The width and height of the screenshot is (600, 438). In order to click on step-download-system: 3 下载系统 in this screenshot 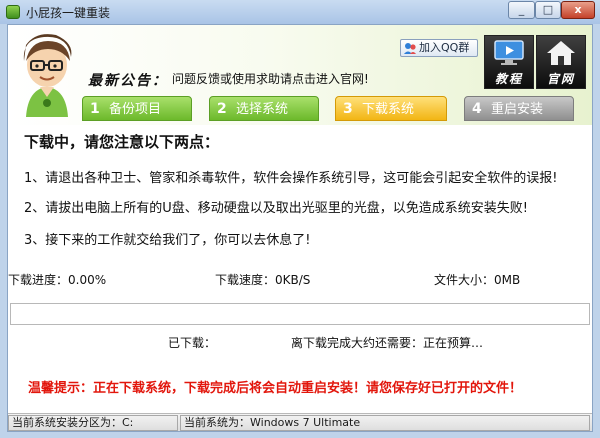, I will do `click(391, 108)`.